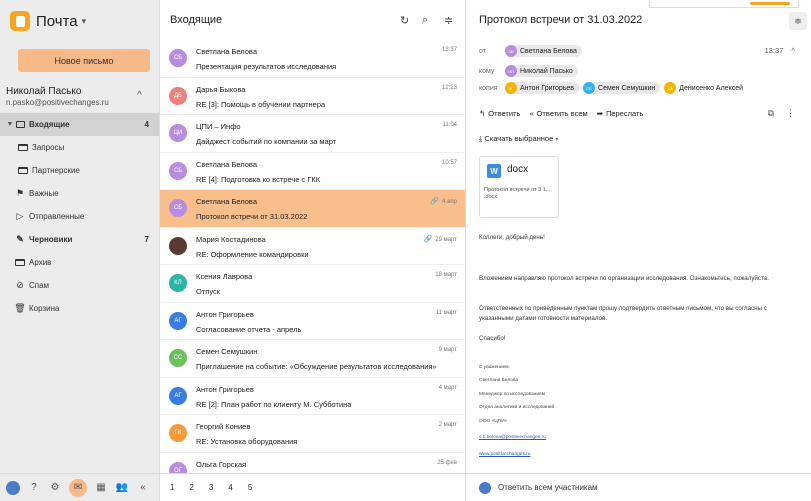  Describe the element at coordinates (172, 487) in the screenshot. I see `page-link: 1` at that location.